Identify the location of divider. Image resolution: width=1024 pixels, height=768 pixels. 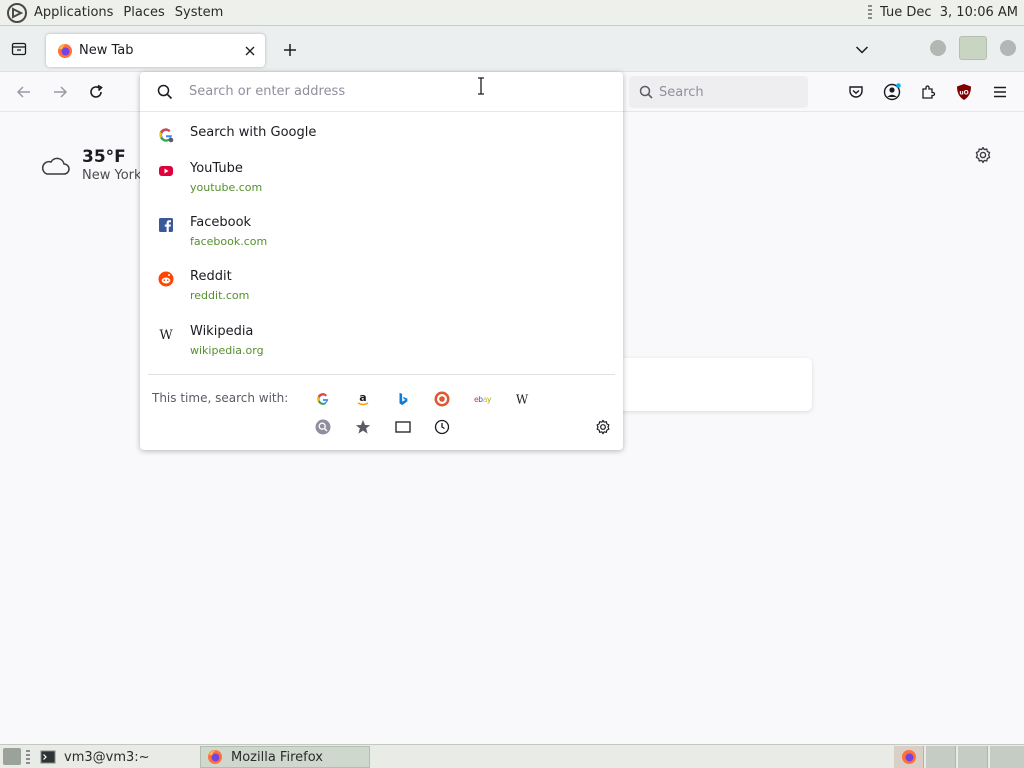
(381, 374).